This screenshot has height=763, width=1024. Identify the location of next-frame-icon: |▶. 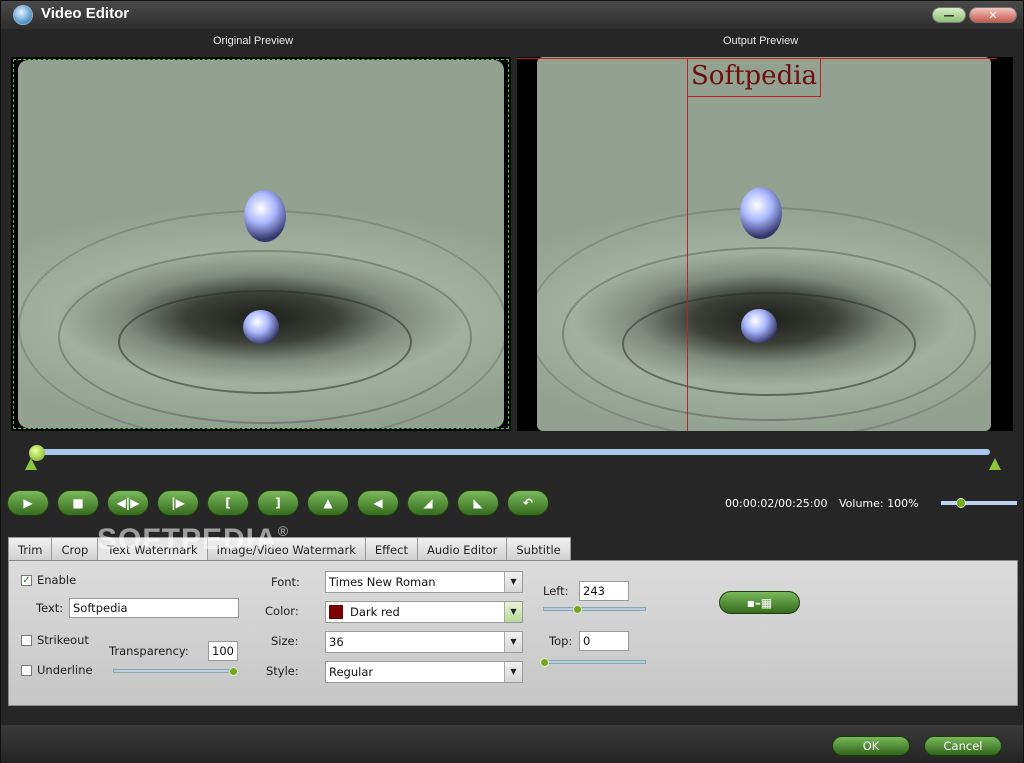
(178, 503).